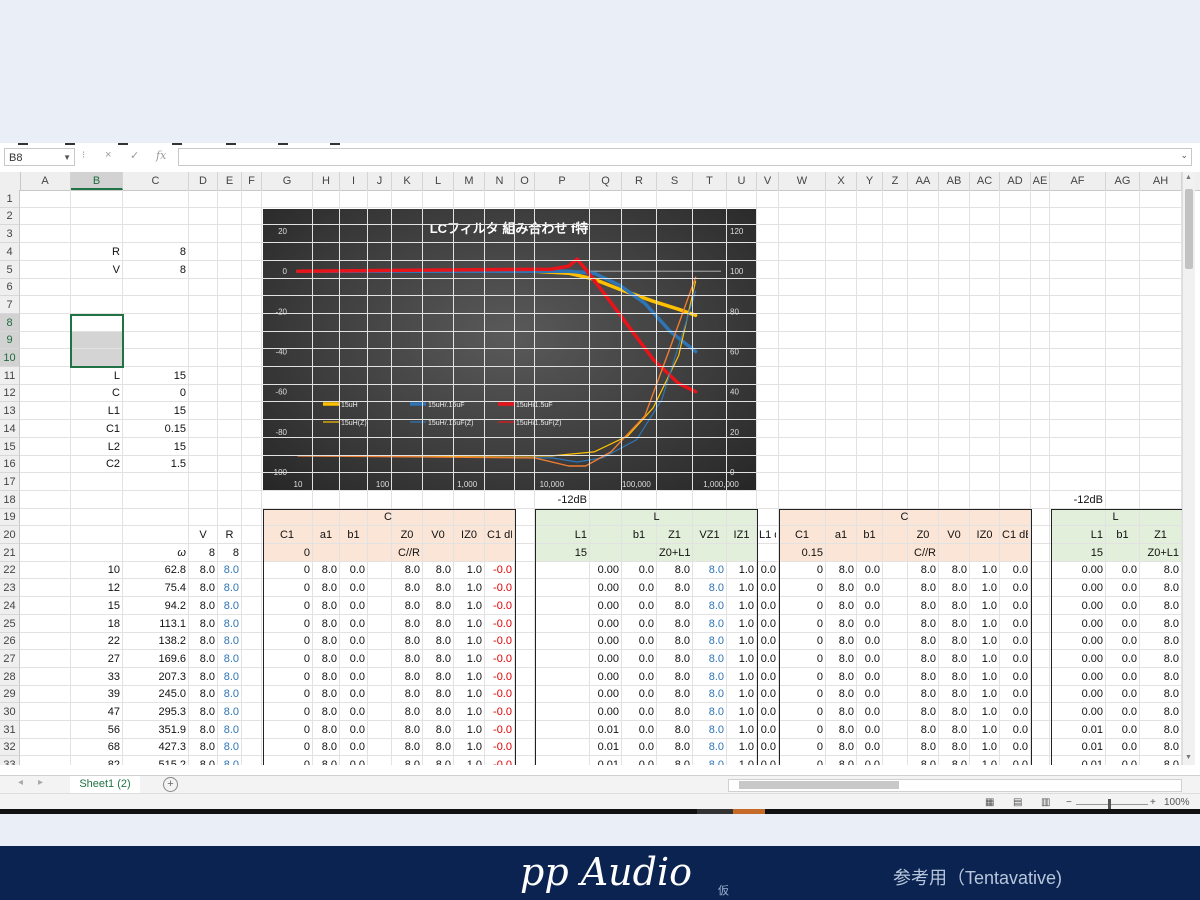  What do you see at coordinates (10, 712) in the screenshot?
I see `row-header-30: 30` at bounding box center [10, 712].